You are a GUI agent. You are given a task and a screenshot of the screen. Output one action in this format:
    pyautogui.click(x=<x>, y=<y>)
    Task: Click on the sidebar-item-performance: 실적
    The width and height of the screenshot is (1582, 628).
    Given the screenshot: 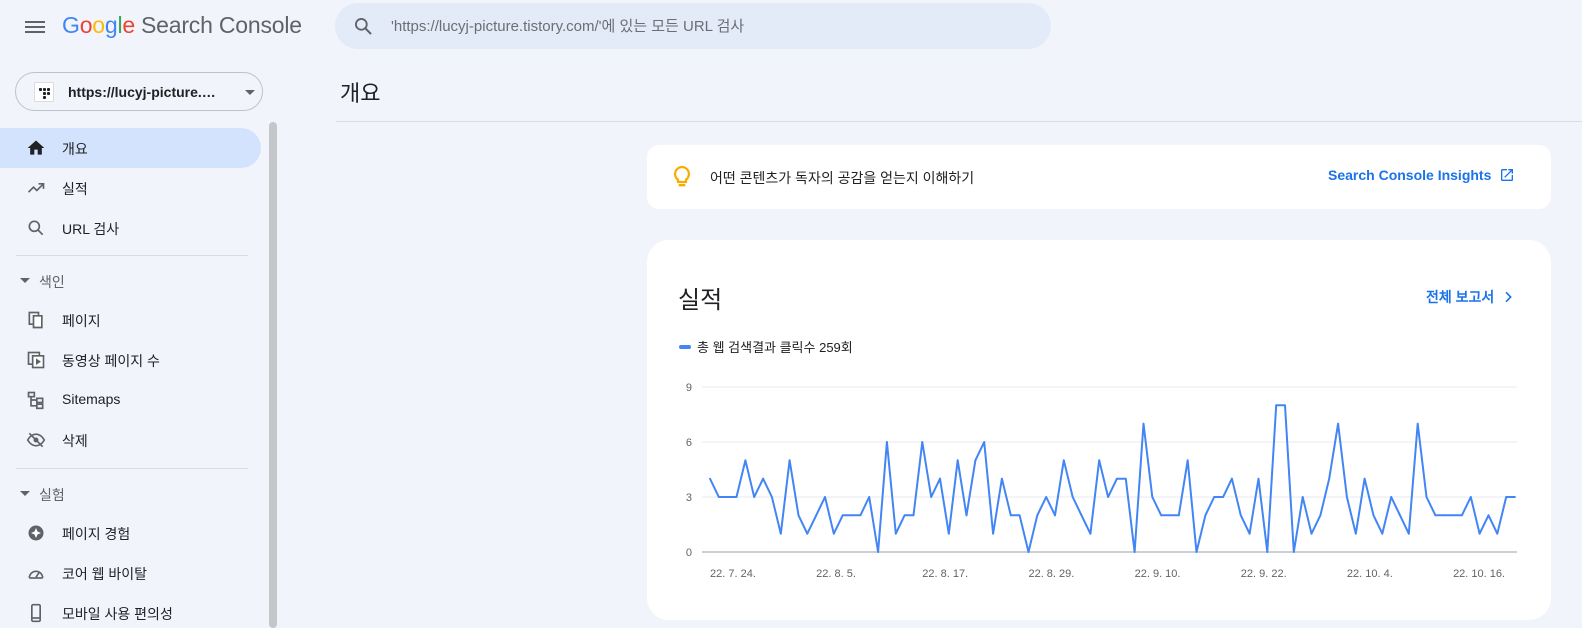 What is the action you would take?
    pyautogui.click(x=130, y=188)
    